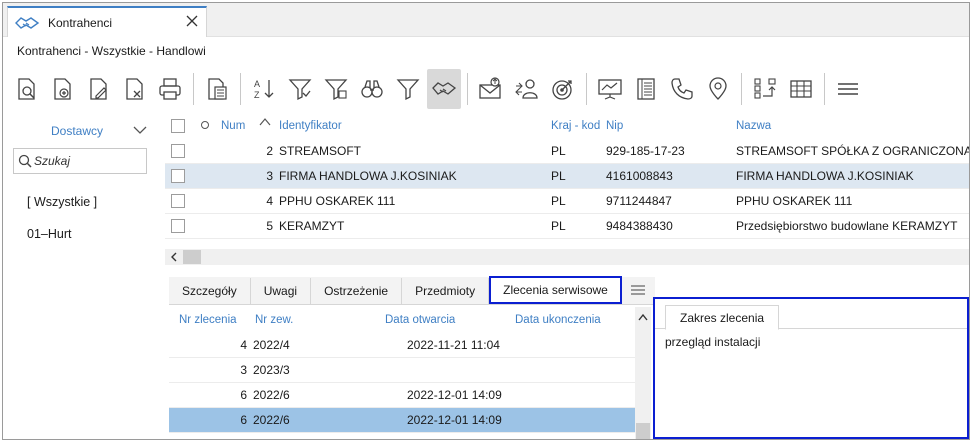 This screenshot has width=972, height=442. What do you see at coordinates (310, 126) in the screenshot?
I see `column-identyfikator: Identyfikator` at bounding box center [310, 126].